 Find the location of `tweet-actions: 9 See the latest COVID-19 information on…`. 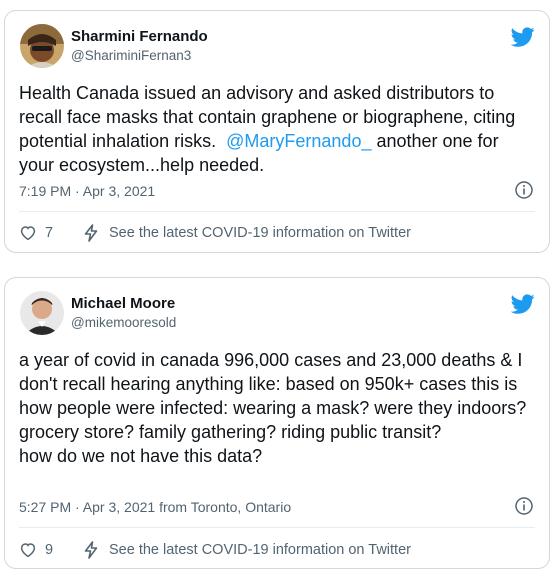

tweet-actions: 9 See the latest COVID-19 information on… is located at coordinates (277, 550).